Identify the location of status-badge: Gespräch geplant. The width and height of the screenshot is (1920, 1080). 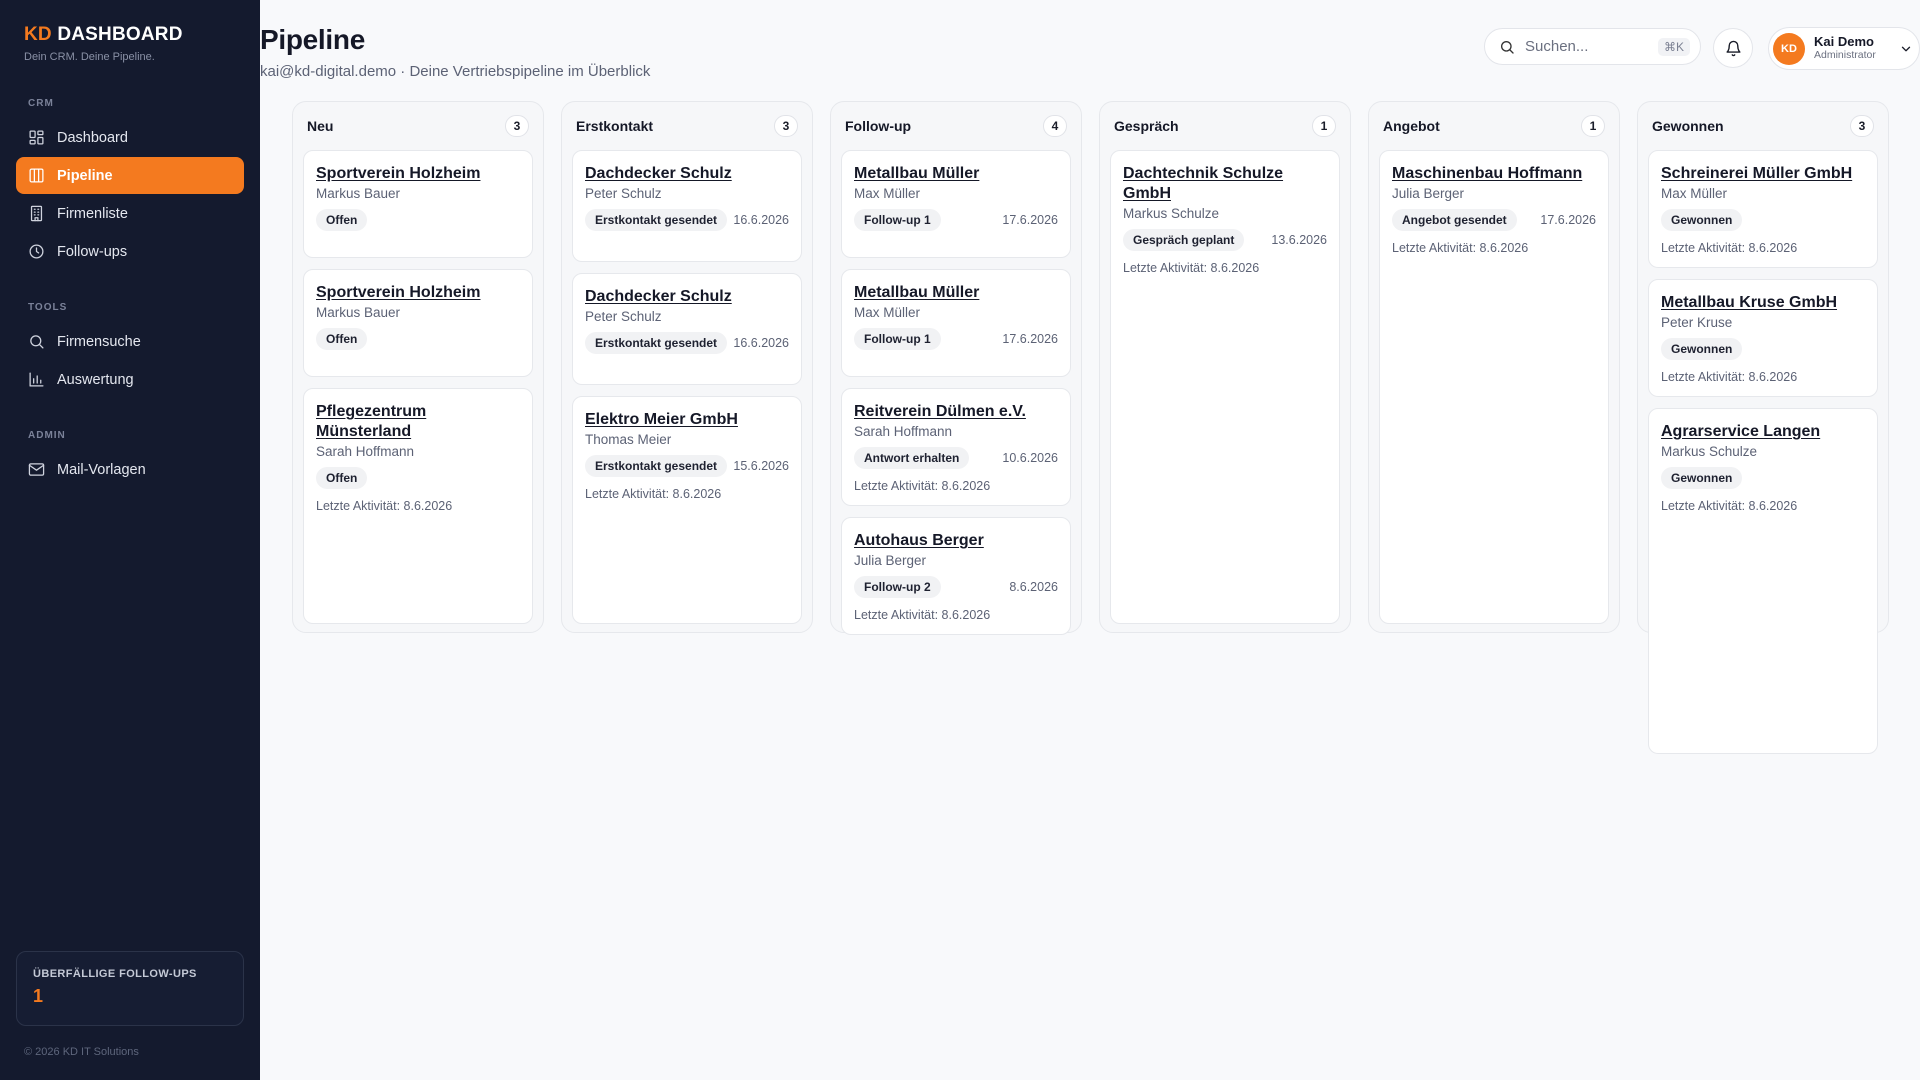
(1184, 240).